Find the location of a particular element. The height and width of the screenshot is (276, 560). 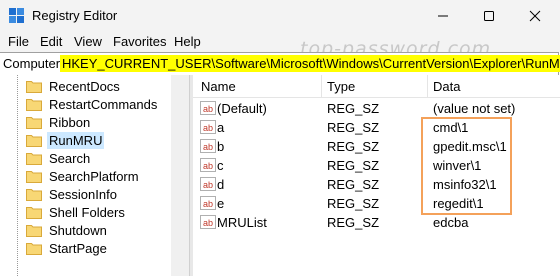

value-row: ab MRUList REG_SZ edcba is located at coordinates (376, 222).